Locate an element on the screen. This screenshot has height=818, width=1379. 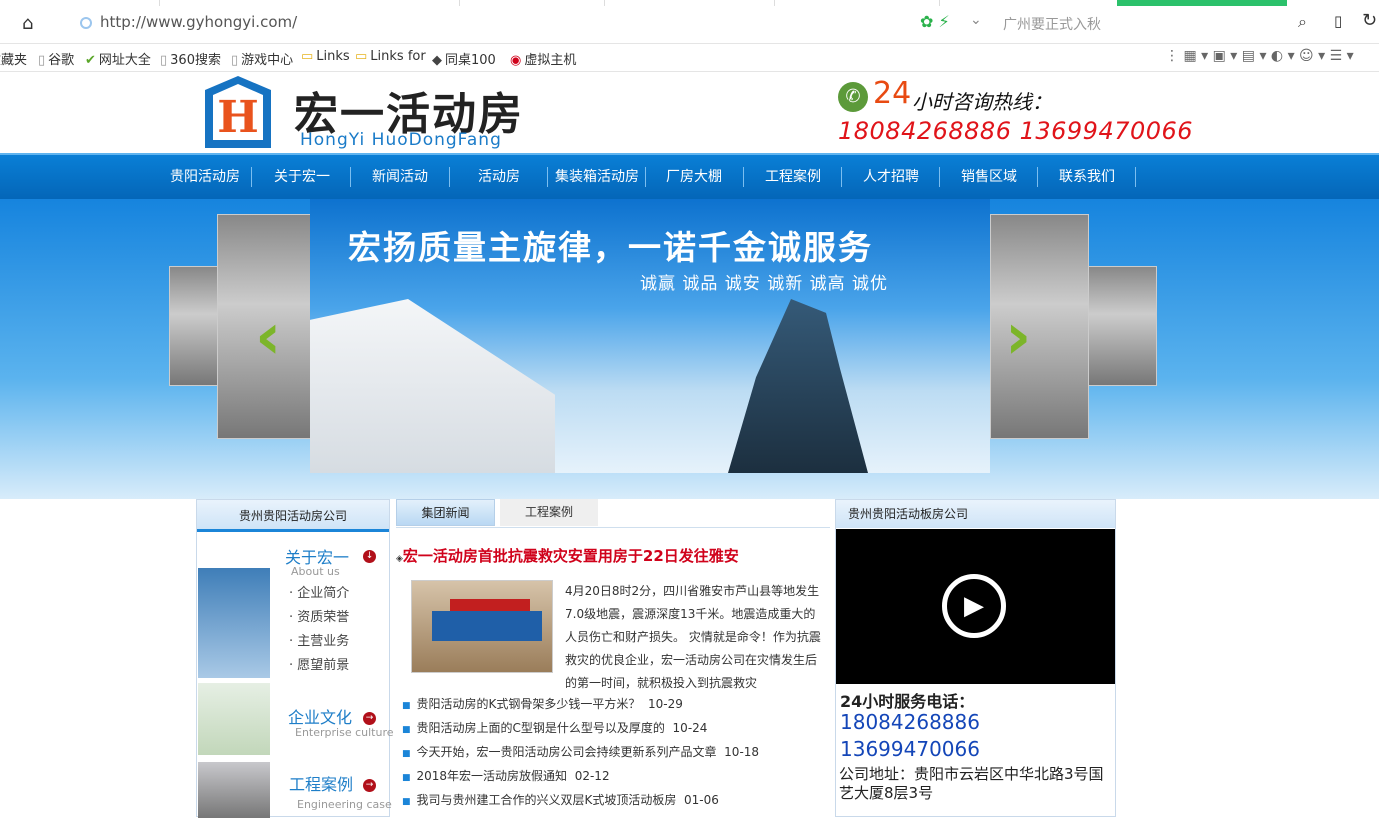
nav-item-factory: 厂房大棚 is located at coordinates (694, 177).